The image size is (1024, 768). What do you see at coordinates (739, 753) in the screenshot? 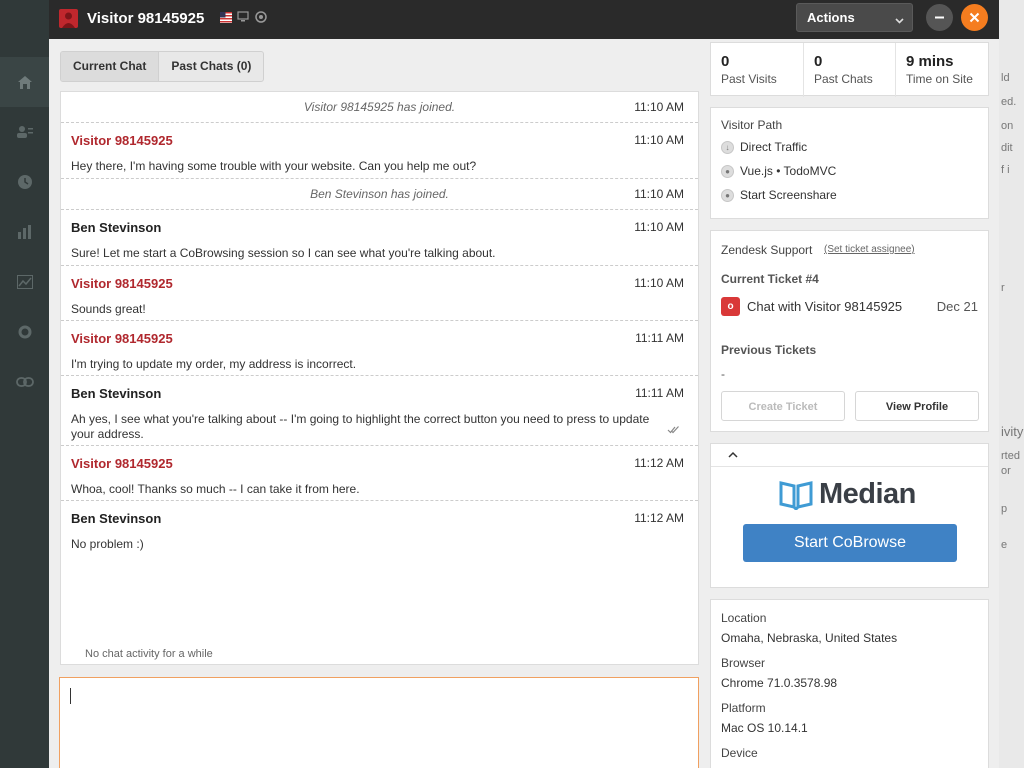
I see `device-label: Device` at bounding box center [739, 753].